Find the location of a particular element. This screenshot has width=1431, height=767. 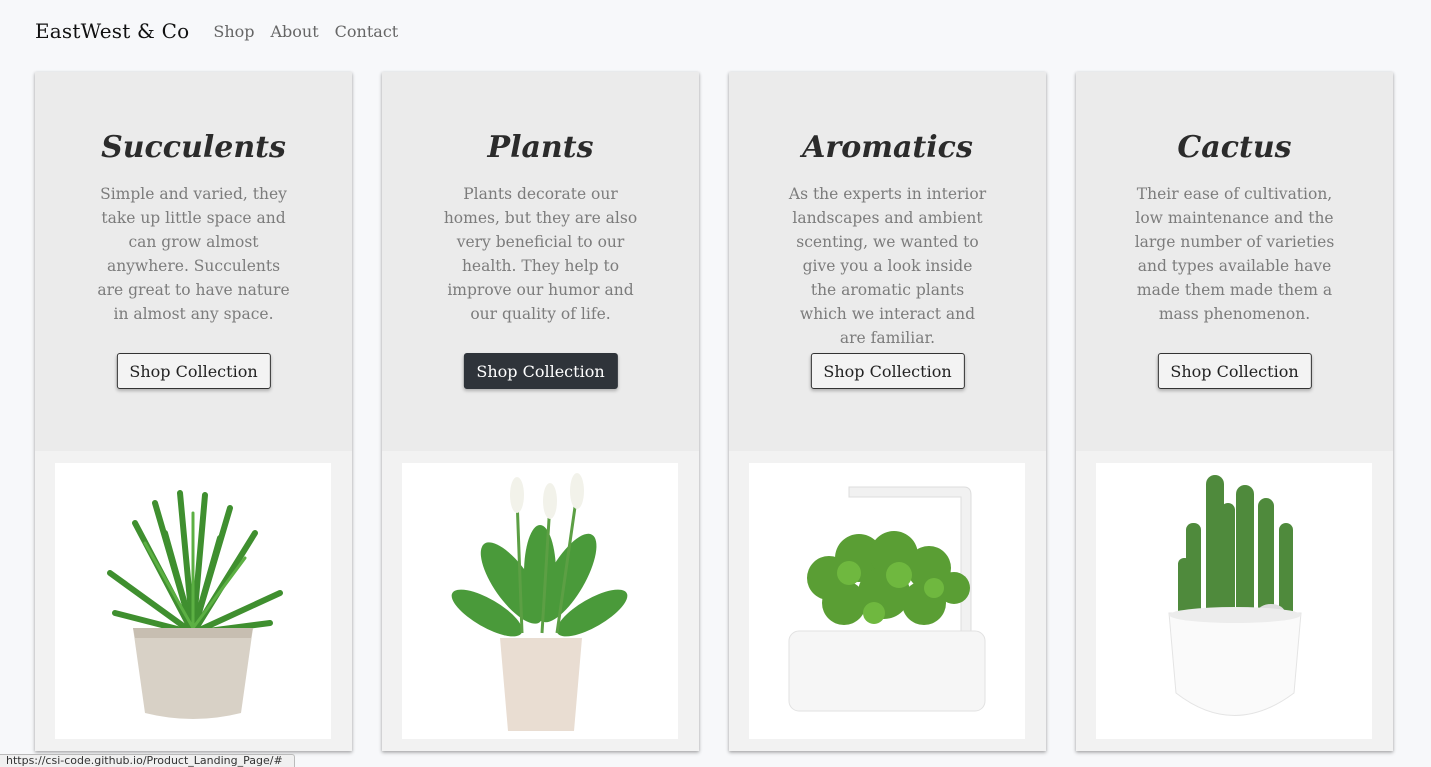

peace-lily-image is located at coordinates (540, 601).